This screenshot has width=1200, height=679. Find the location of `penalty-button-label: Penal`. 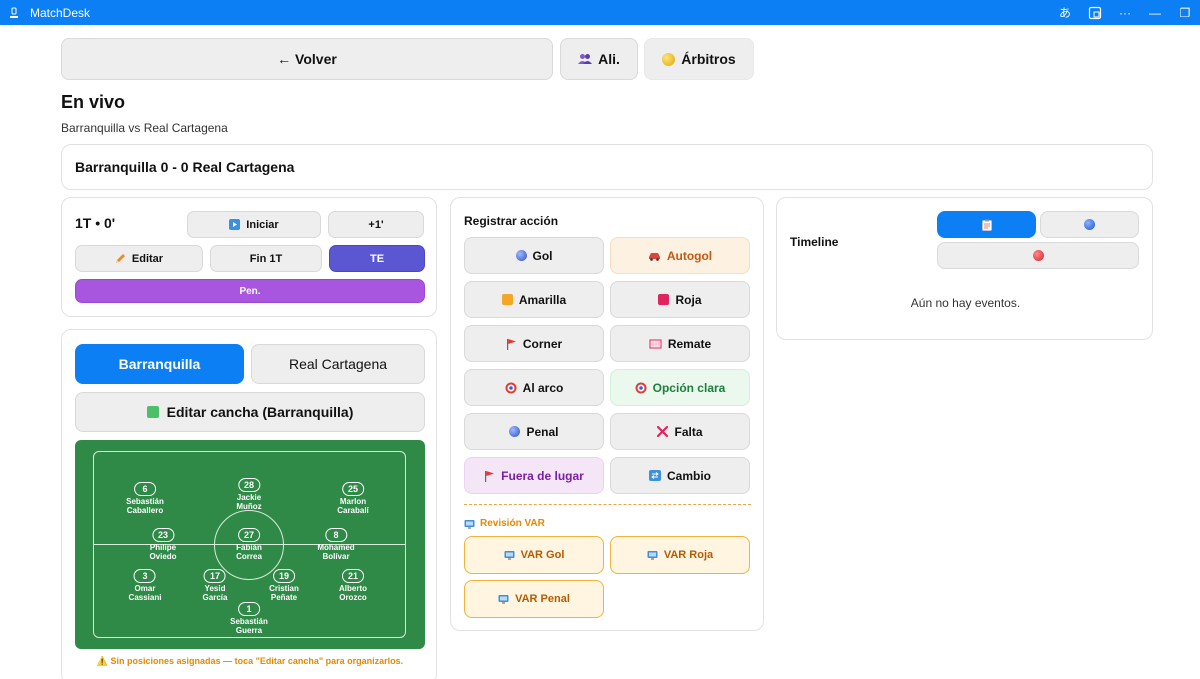

penalty-button-label: Penal is located at coordinates (542, 431).